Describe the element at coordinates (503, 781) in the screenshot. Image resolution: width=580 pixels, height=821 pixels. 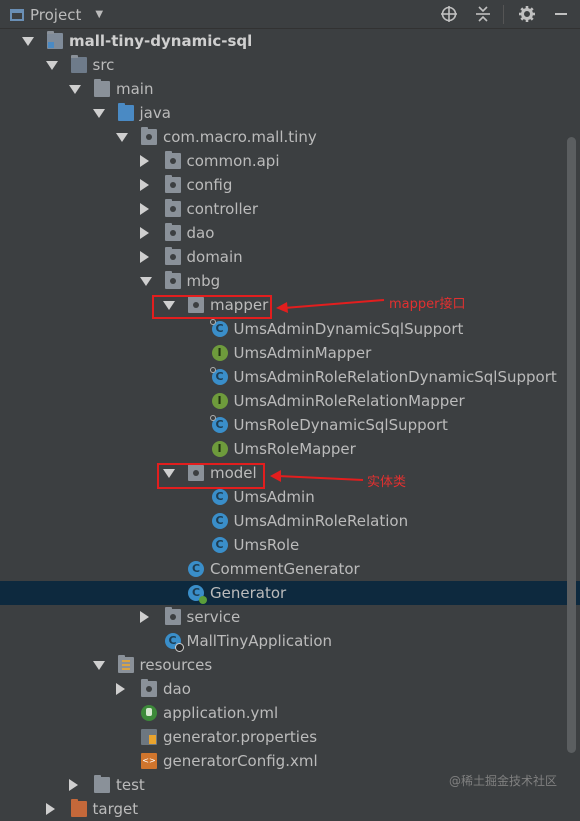
I see `watermark: @稀土掘金技术社区` at that location.